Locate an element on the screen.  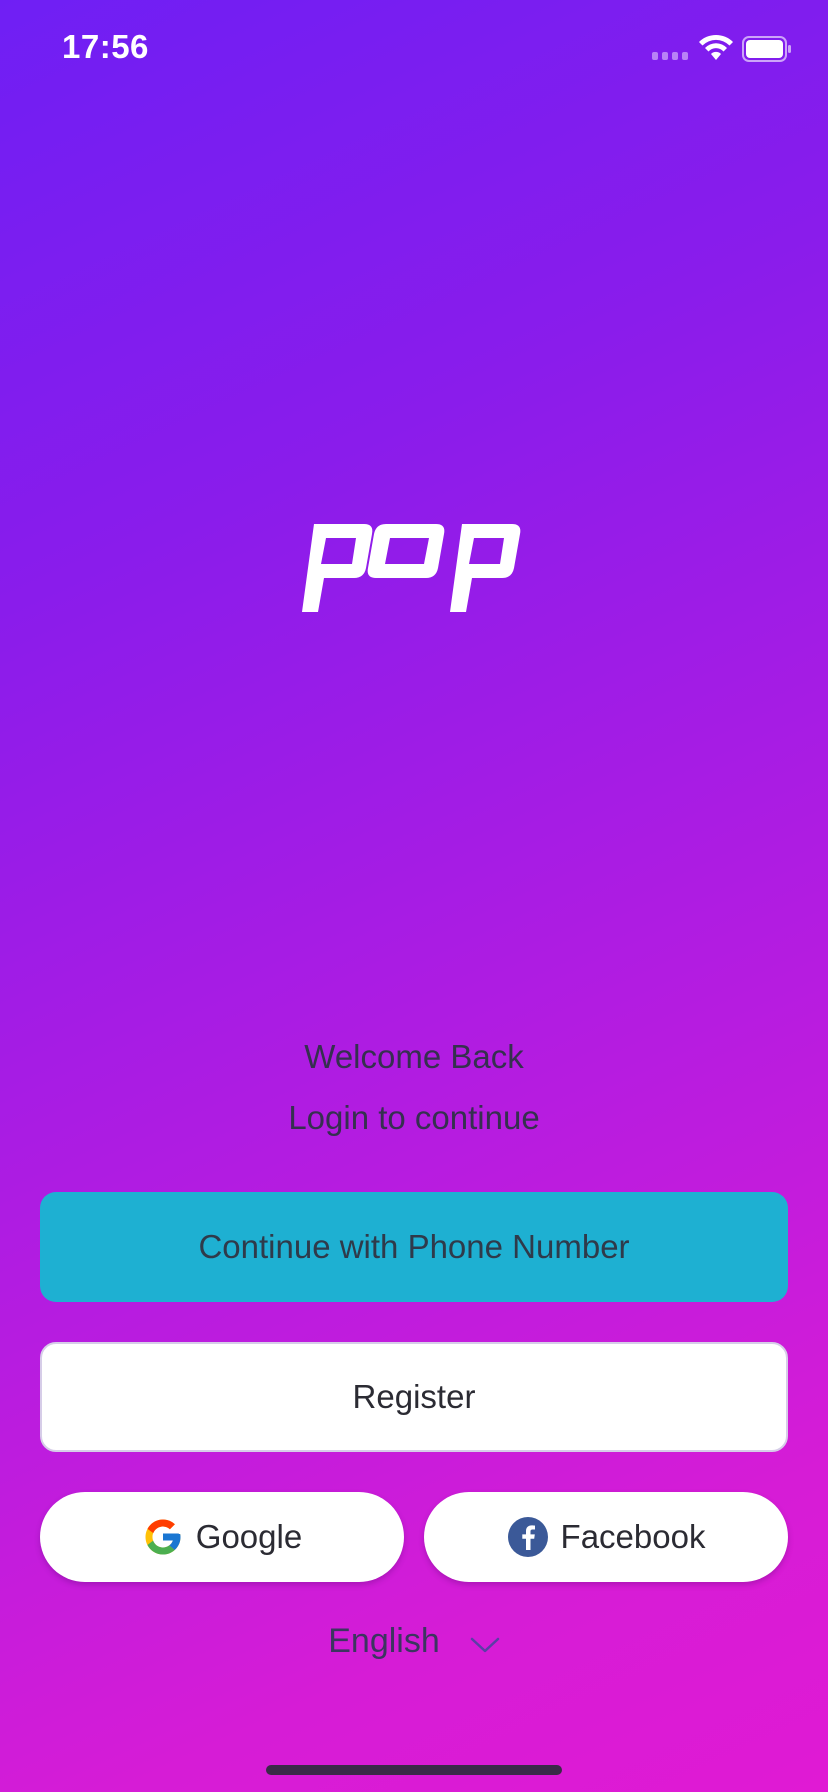
facebook-label: Facebook is located at coordinates (633, 1536).